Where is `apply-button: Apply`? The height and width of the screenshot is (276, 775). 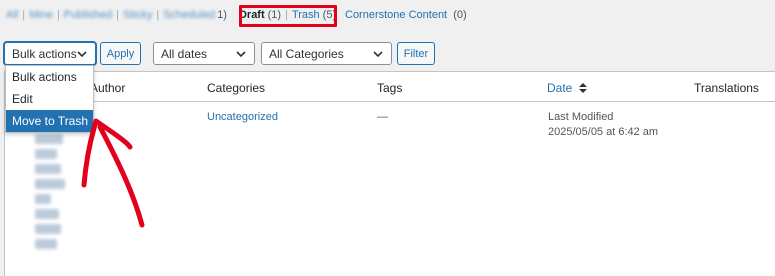
apply-button: Apply is located at coordinates (120, 53).